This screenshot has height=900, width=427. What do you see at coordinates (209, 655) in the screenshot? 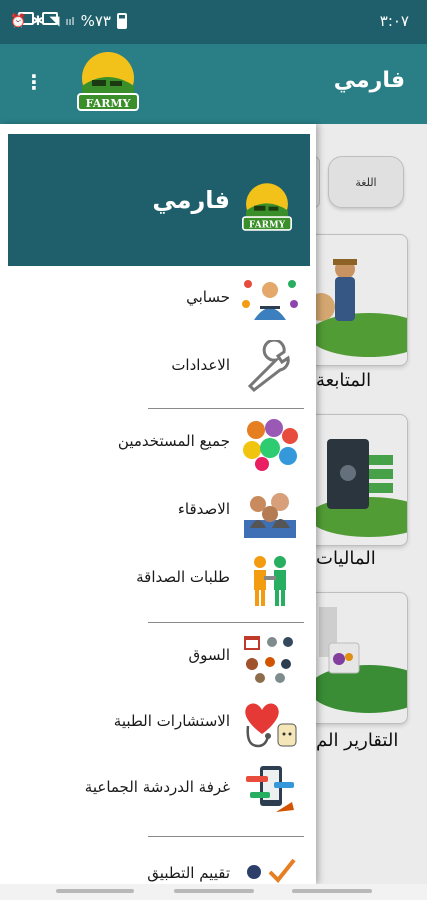
I see `menu-label: السوق` at bounding box center [209, 655].